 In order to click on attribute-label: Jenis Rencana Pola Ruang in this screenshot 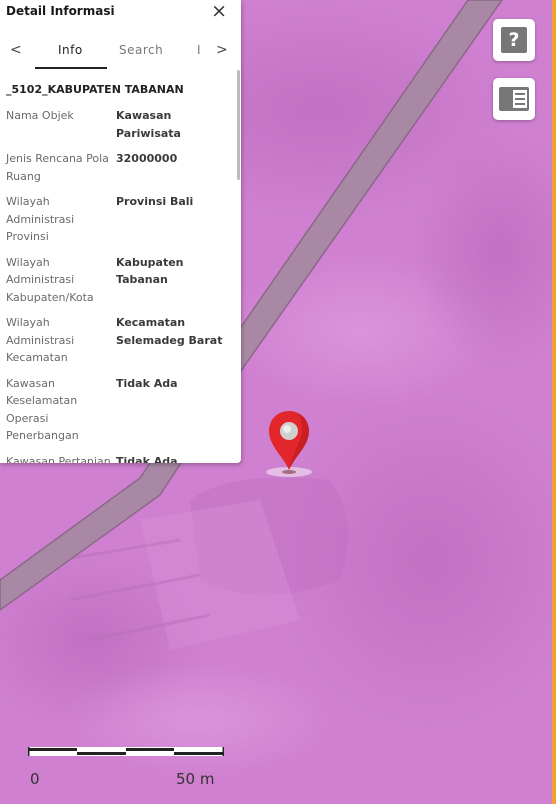, I will do `click(57, 167)`.